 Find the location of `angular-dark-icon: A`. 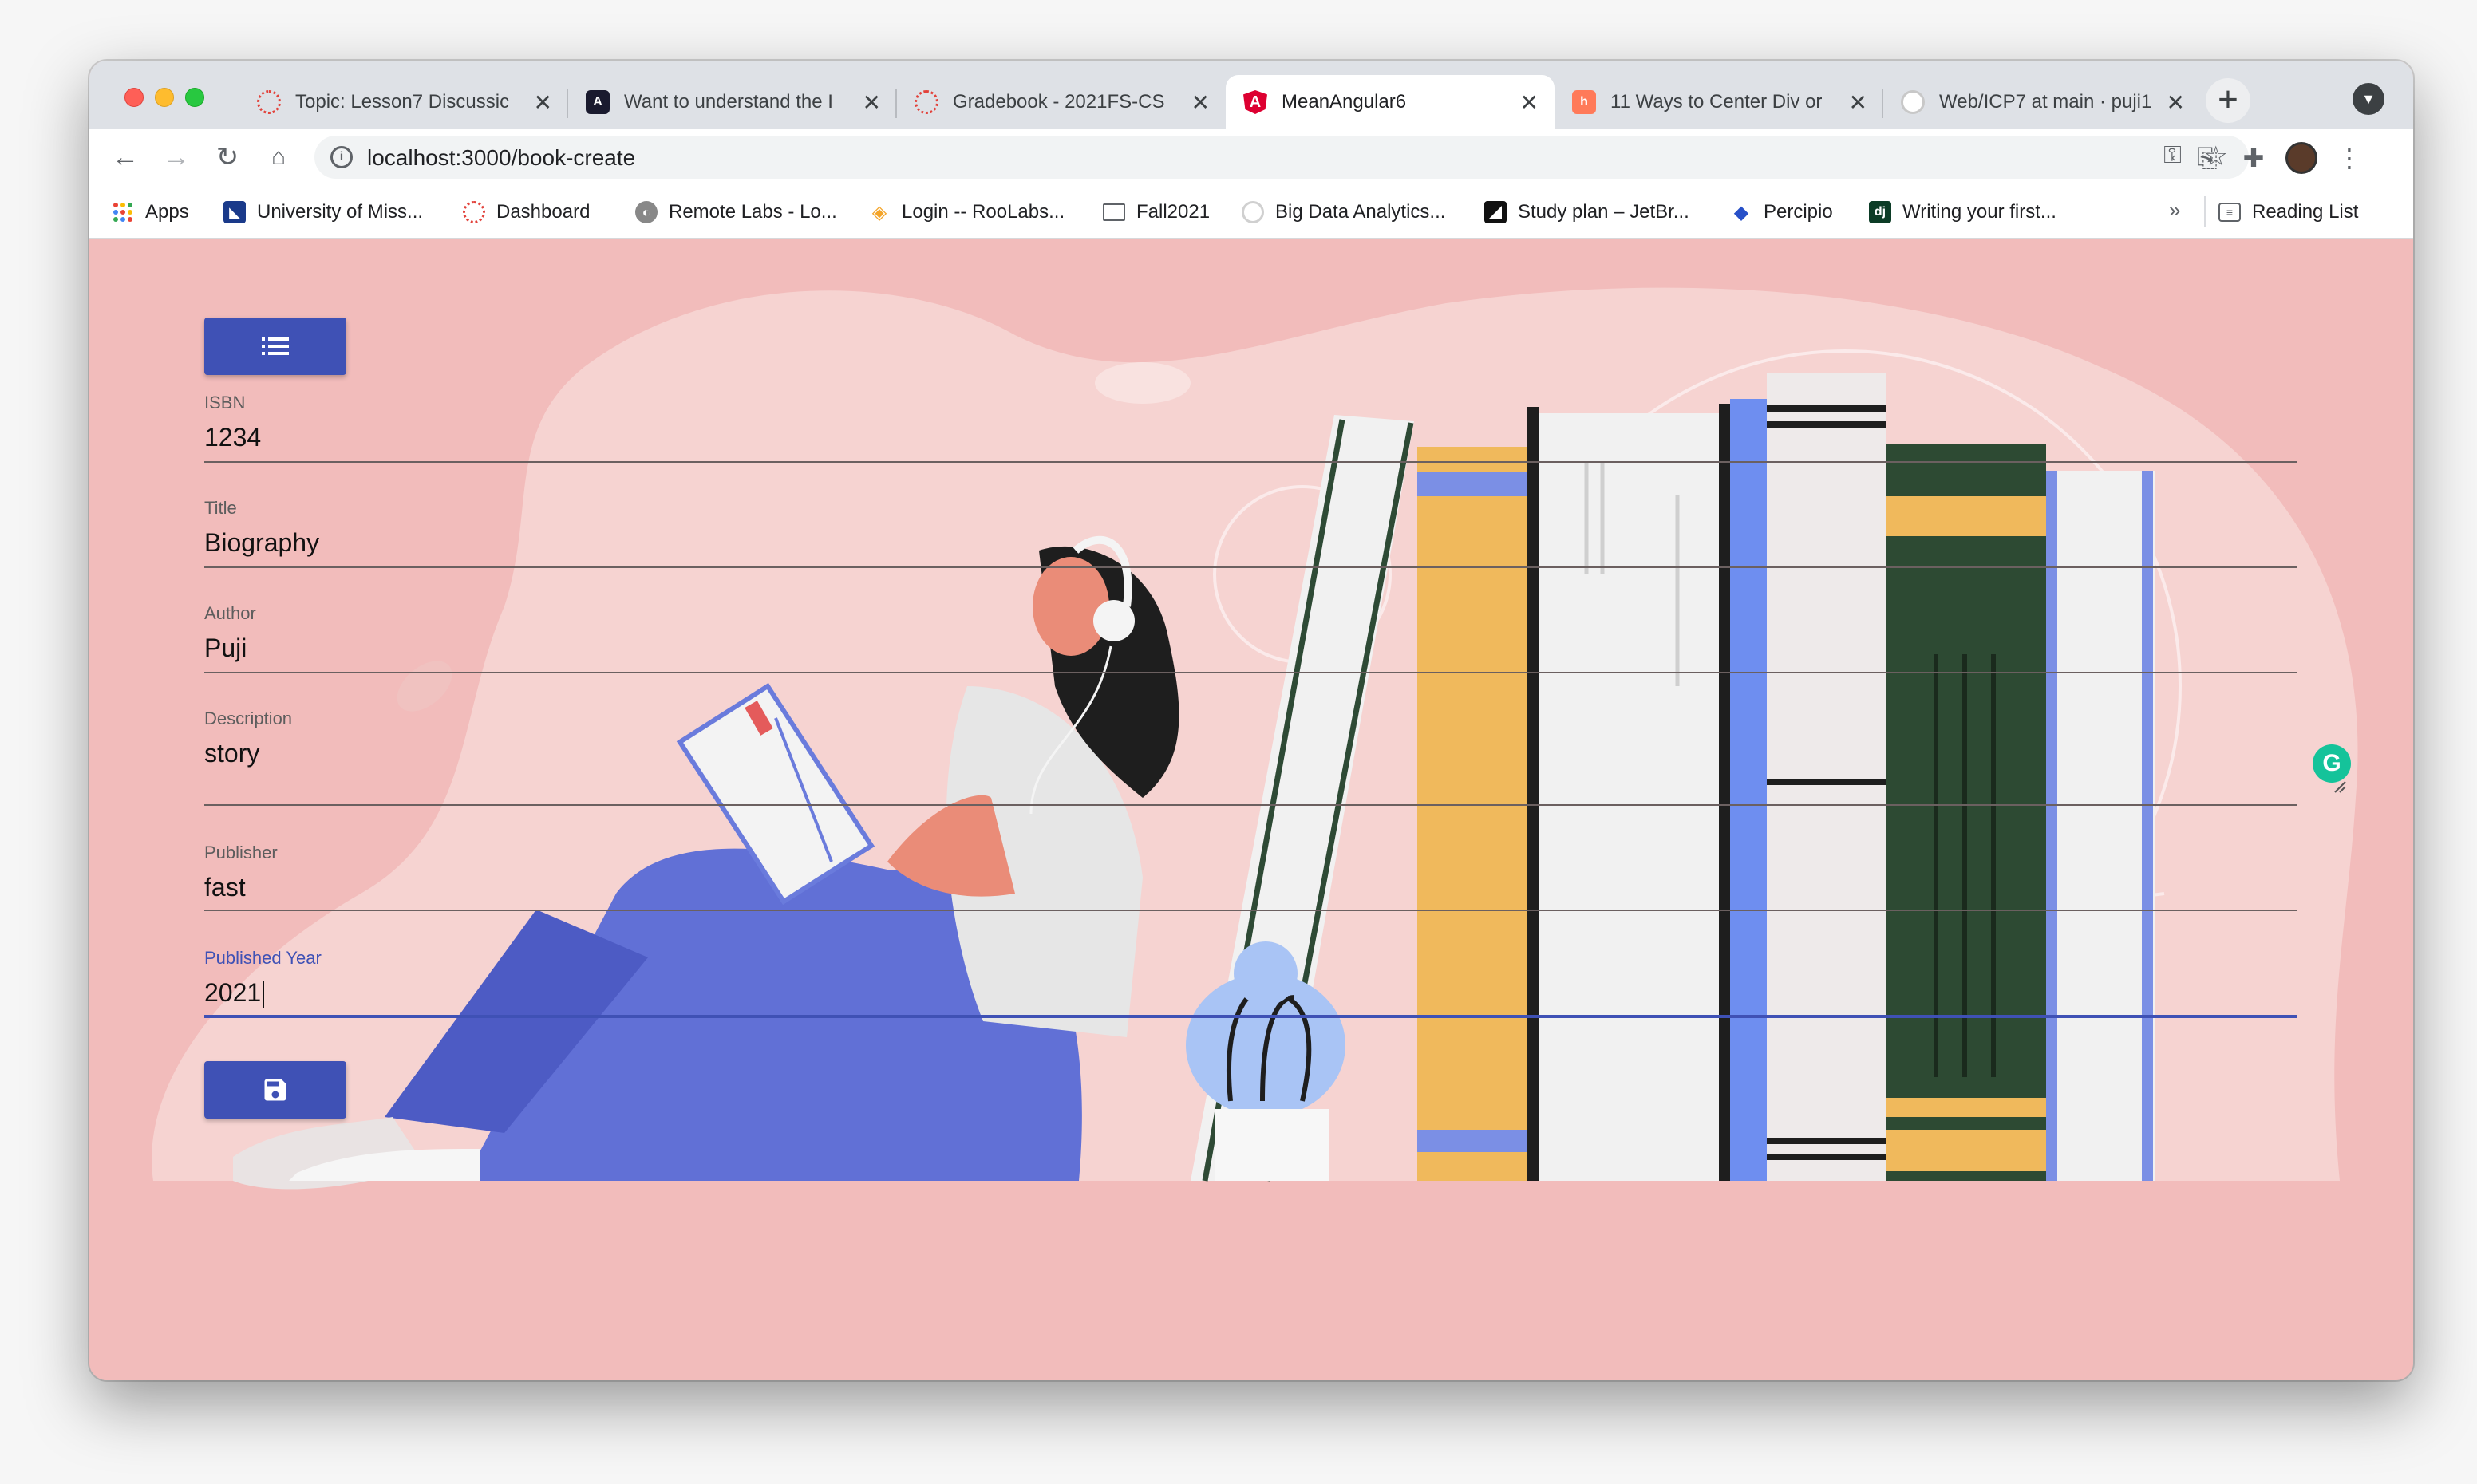

angular-dark-icon: A is located at coordinates (598, 102).